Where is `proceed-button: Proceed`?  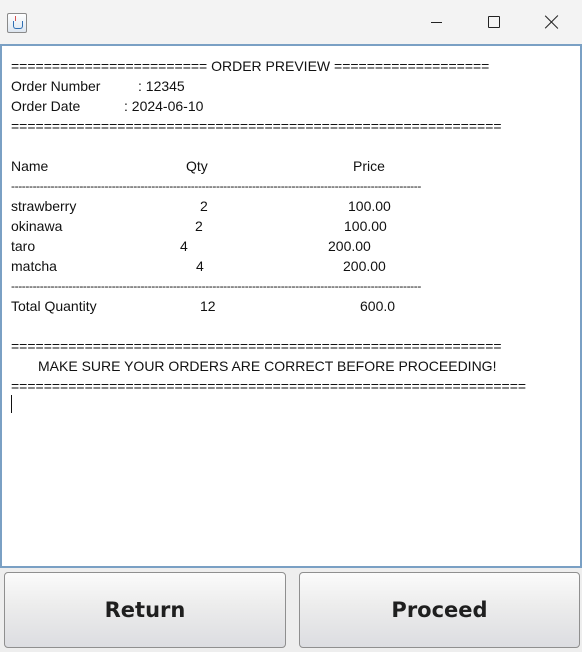
proceed-button: Proceed is located at coordinates (439, 610).